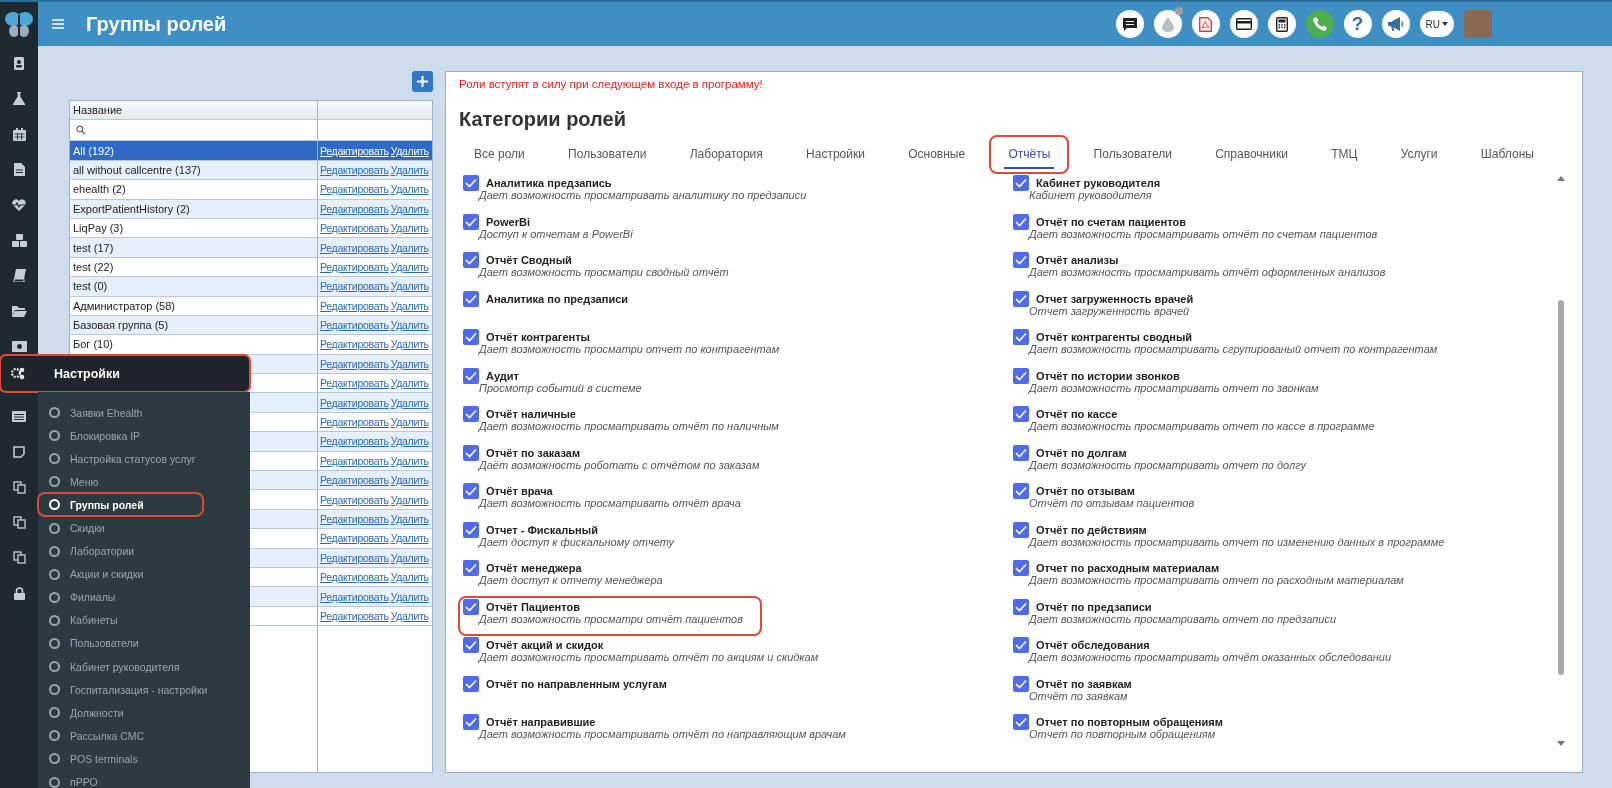 Image resolution: width=1612 pixels, height=788 pixels. What do you see at coordinates (120, 736) in the screenshot?
I see `submenu-item: Рассылка СМС` at bounding box center [120, 736].